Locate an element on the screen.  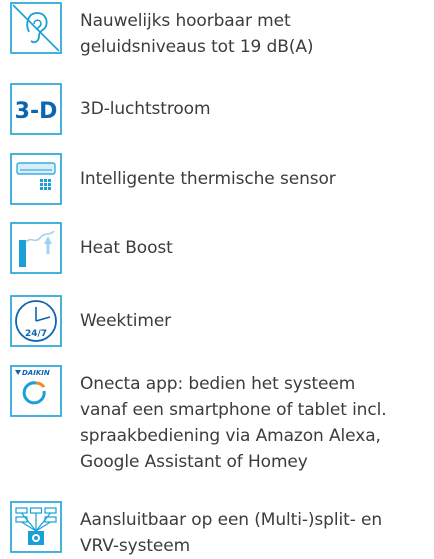
3d-icon-label: 3-D is located at coordinates (36, 111).